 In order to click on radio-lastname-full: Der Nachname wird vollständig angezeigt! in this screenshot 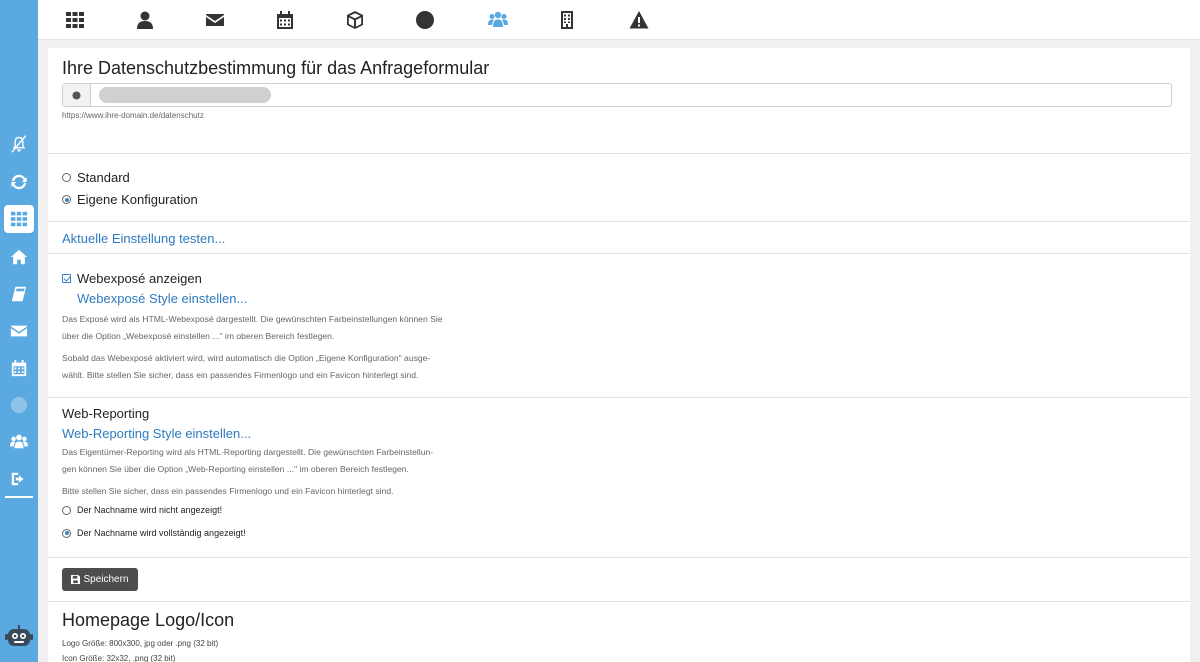, I will do `click(154, 533)`.